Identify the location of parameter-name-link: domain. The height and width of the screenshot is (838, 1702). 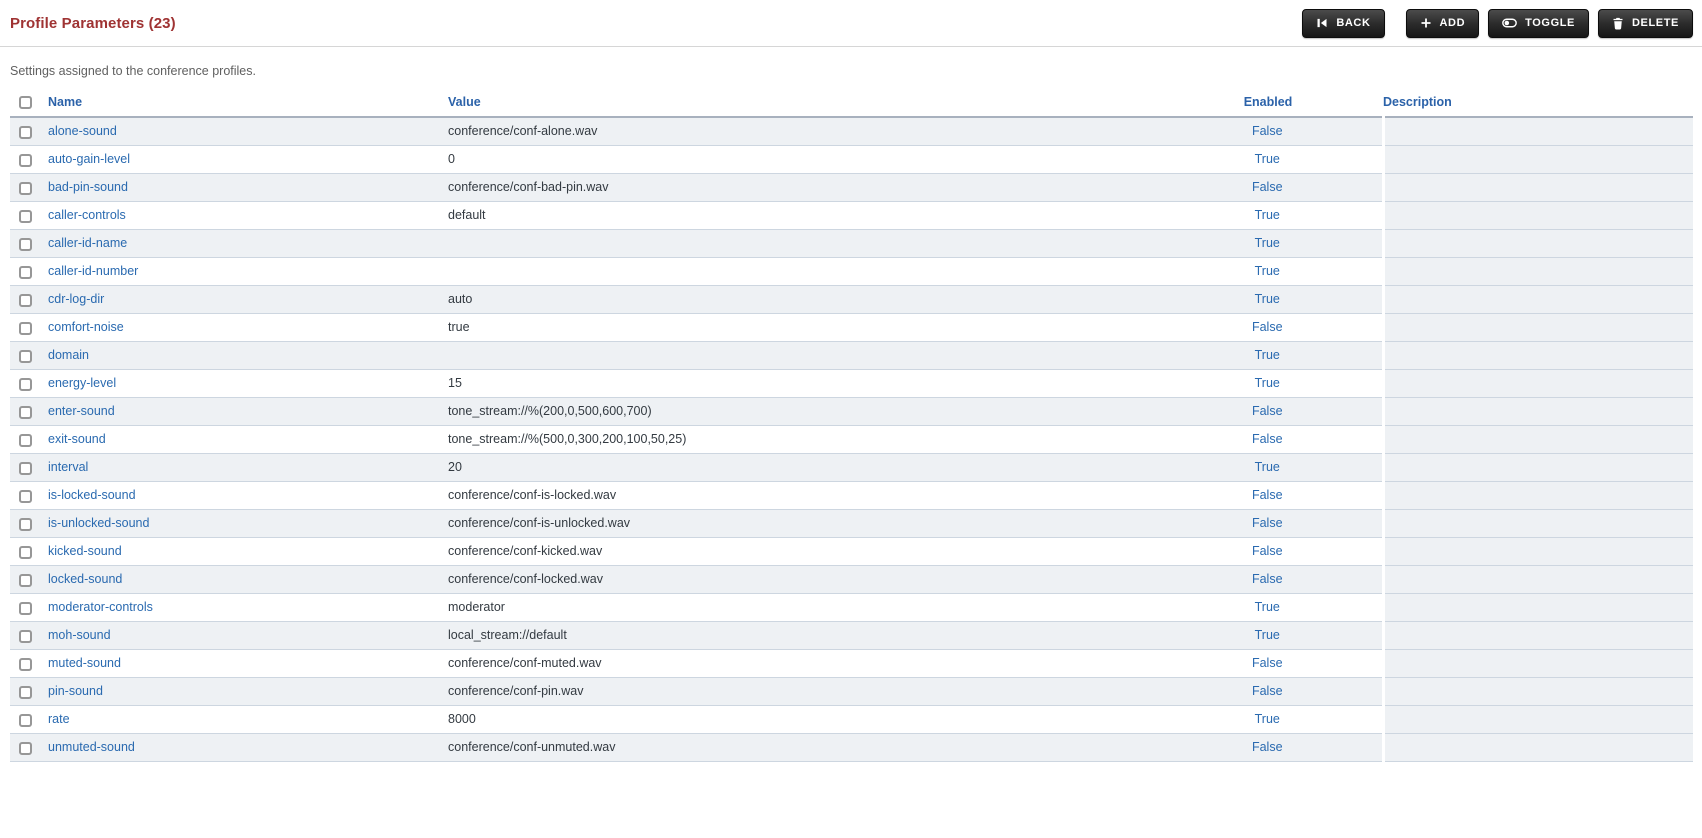
(68, 355).